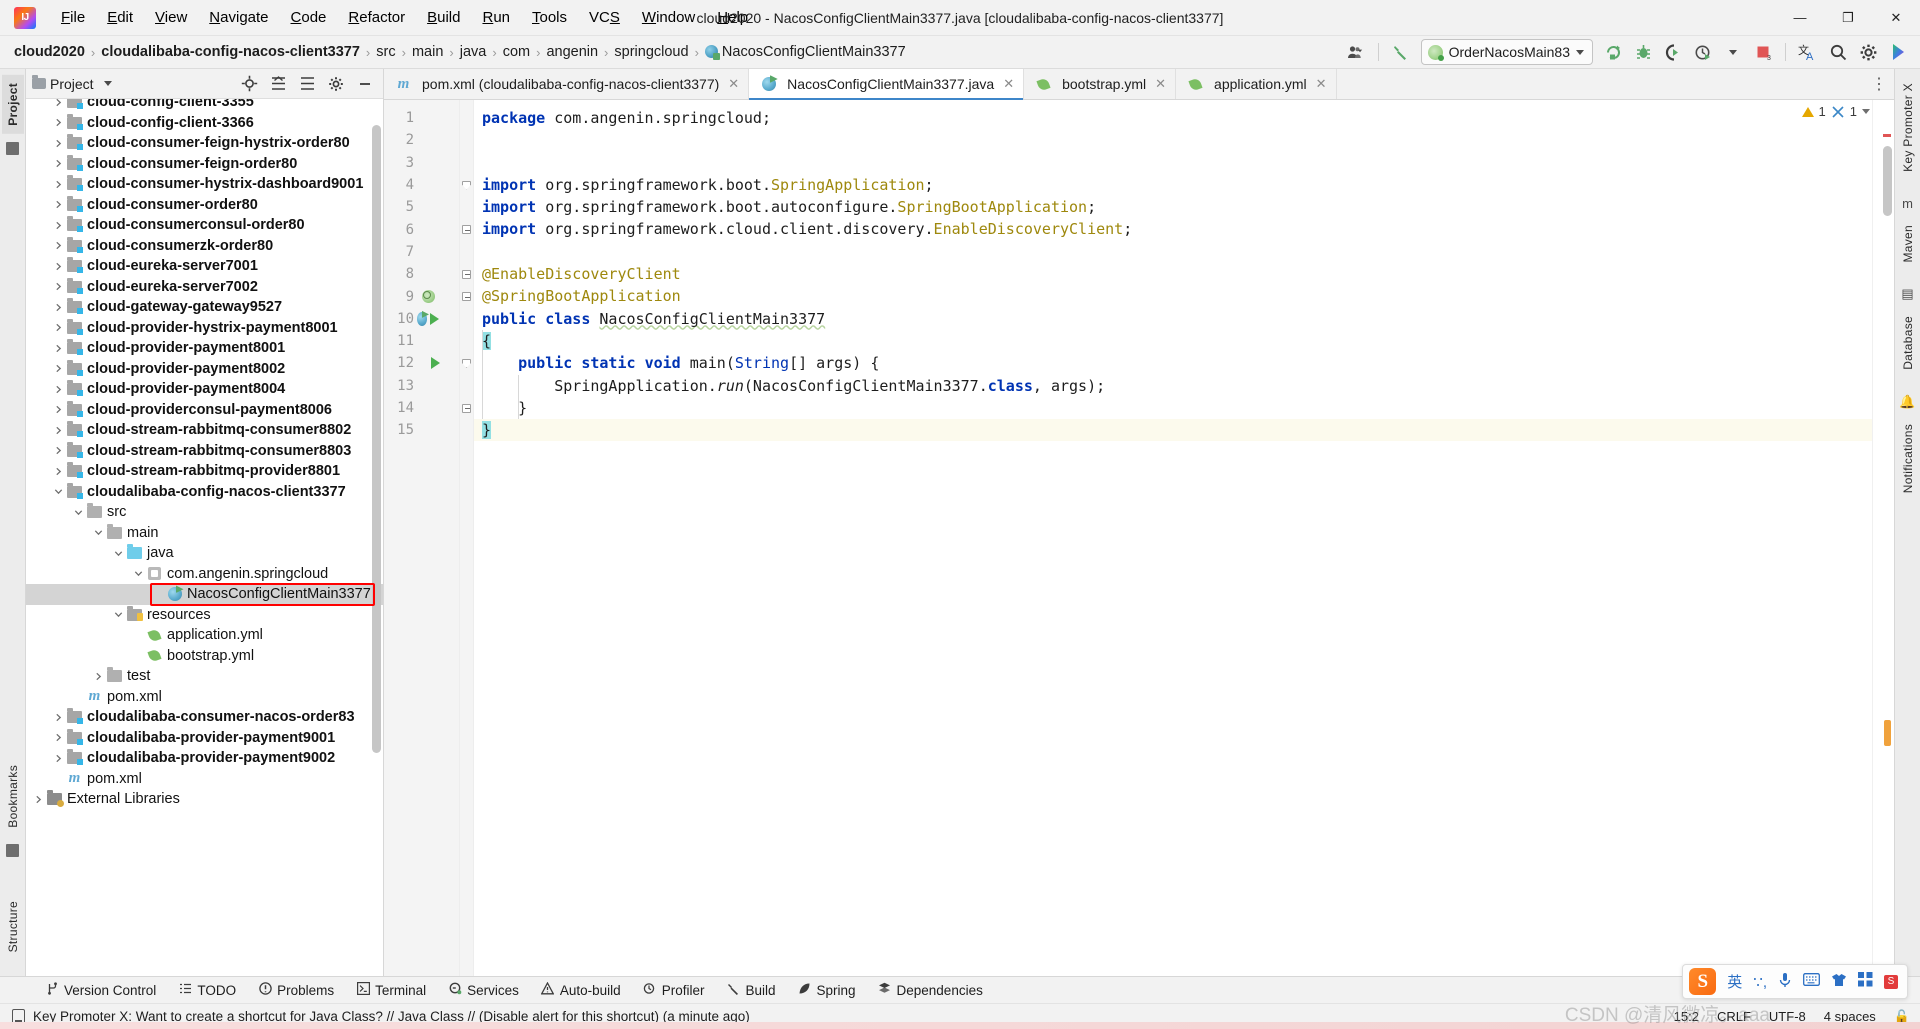 The height and width of the screenshot is (1029, 1920). Describe the element at coordinates (1177, 341) in the screenshot. I see `code-line: {` at that location.